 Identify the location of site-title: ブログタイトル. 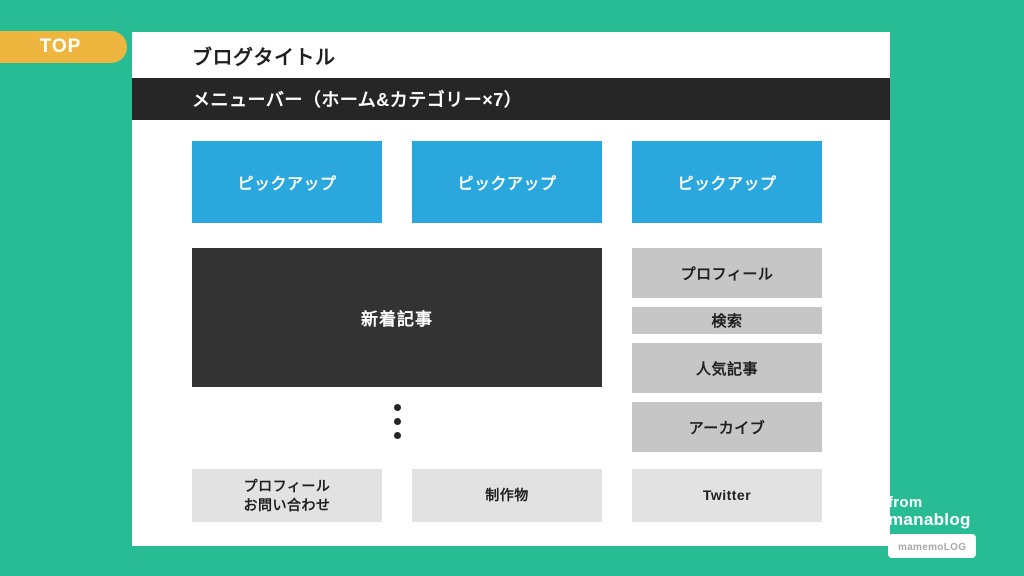
(264, 57).